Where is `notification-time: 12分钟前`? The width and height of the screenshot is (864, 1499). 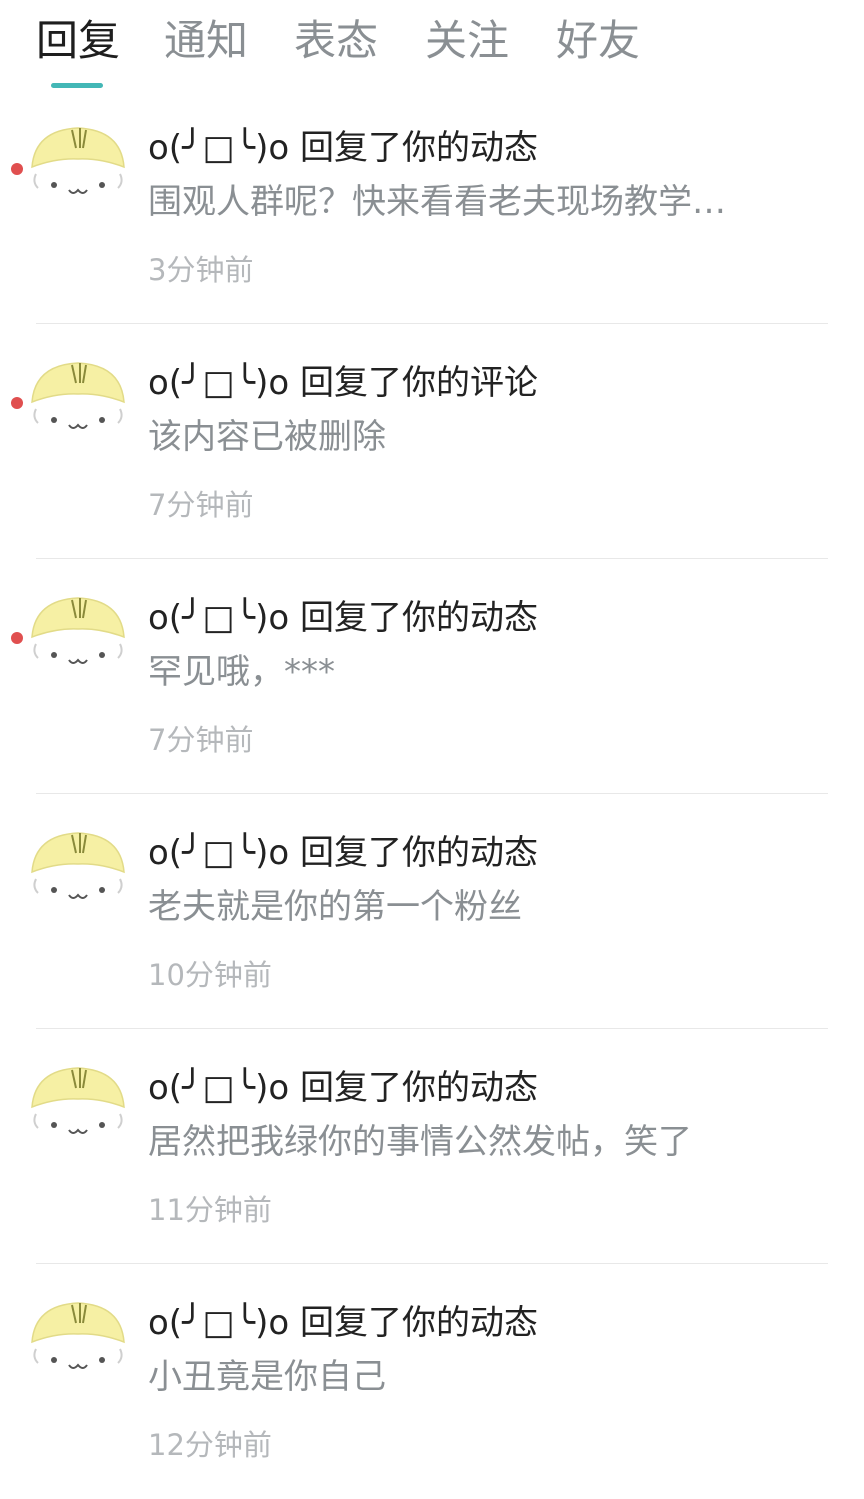 notification-time: 12分钟前 is located at coordinates (210, 1445).